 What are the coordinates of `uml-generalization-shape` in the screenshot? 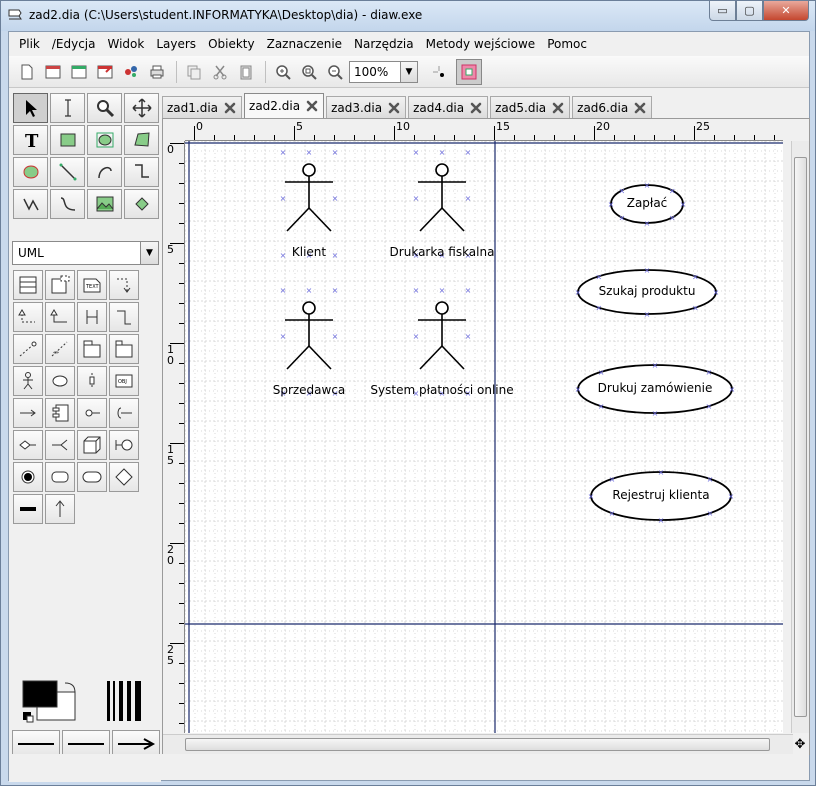 It's located at (60, 317).